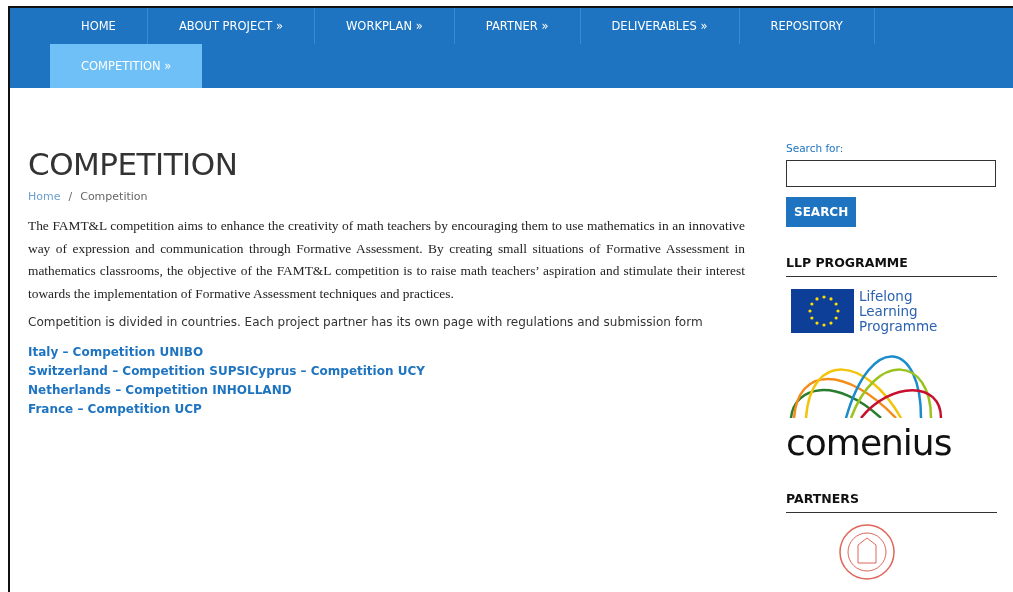 The height and width of the screenshot is (592, 1013). Describe the element at coordinates (386, 390) in the screenshot. I see `competition-link: Netherlands – Competition INHOLLAND` at that location.